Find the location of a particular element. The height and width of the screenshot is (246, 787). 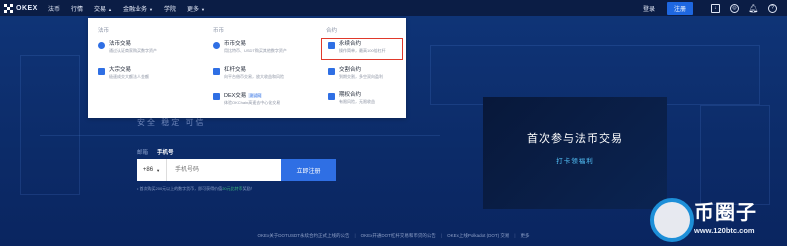

promo-subtitle: 打卡领福利 is located at coordinates (575, 161).